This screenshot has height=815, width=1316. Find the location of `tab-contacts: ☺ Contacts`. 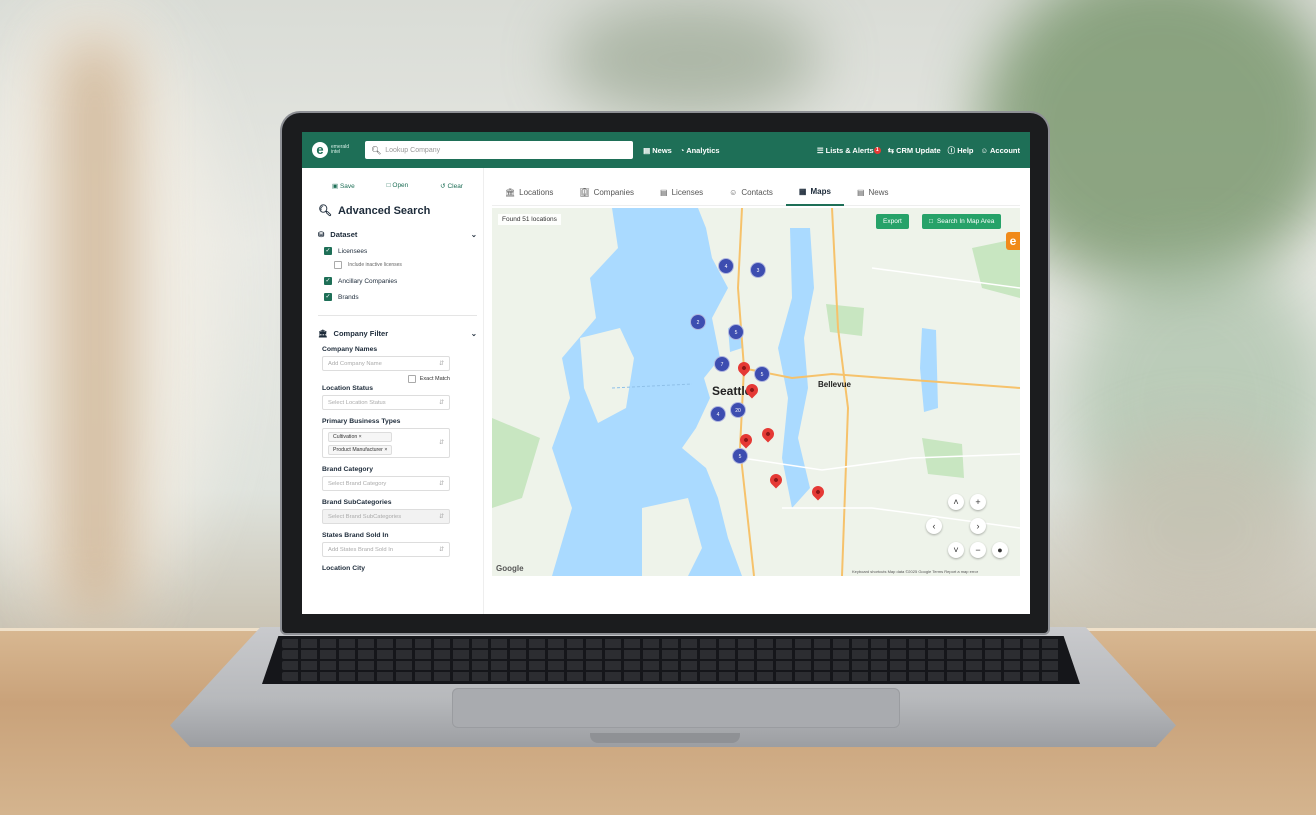

tab-contacts: ☺ Contacts is located at coordinates (751, 192).